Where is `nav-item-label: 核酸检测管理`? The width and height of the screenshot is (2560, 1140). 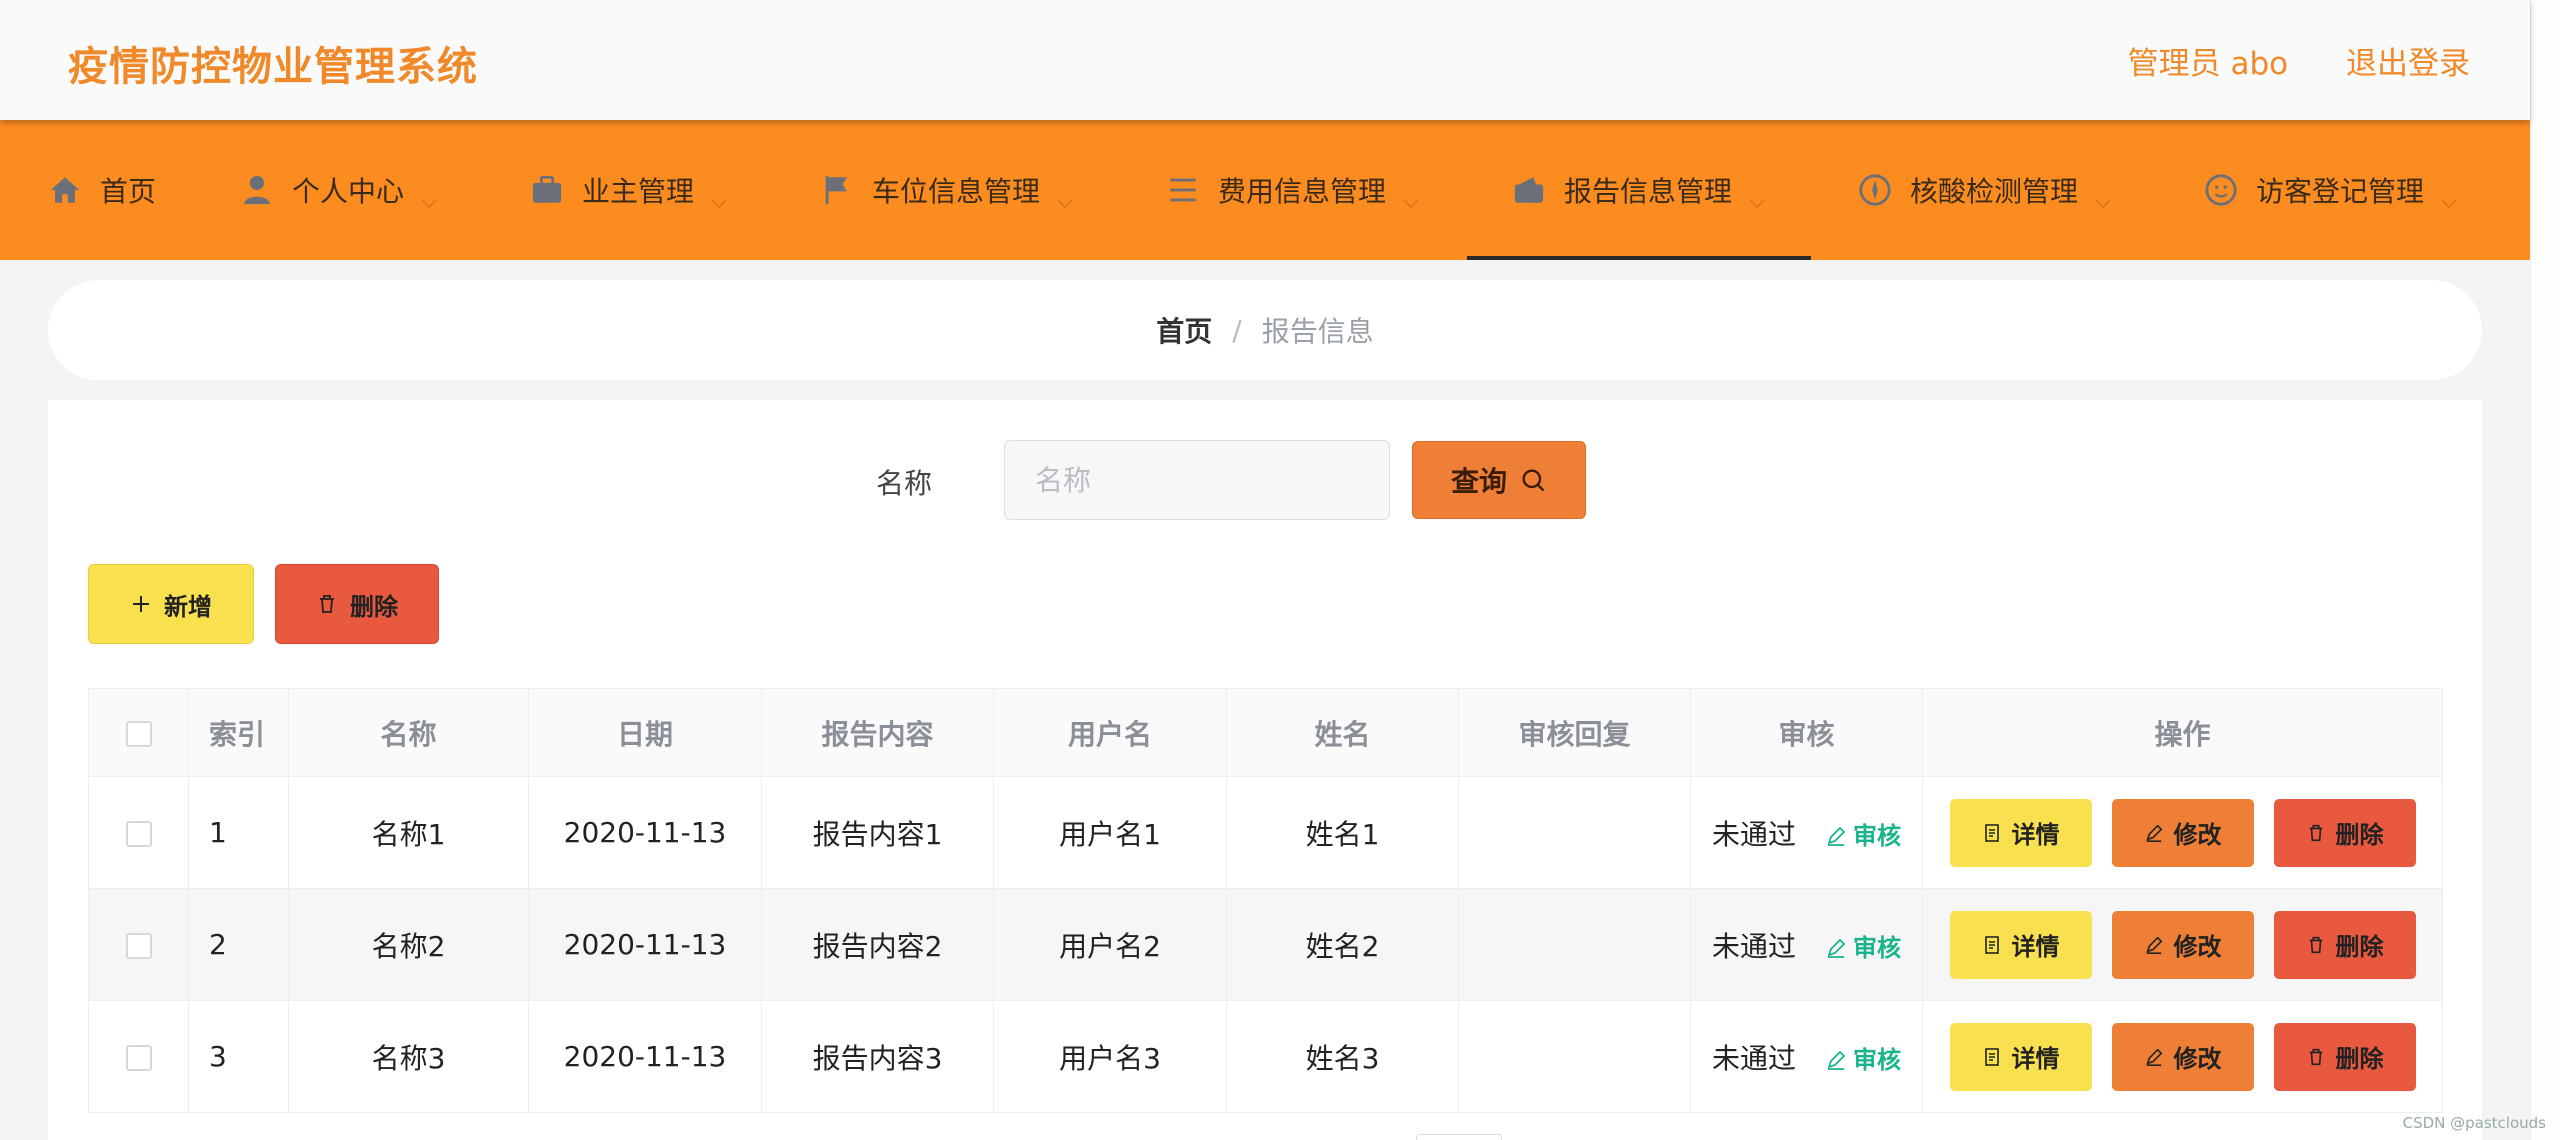 nav-item-label: 核酸检测管理 is located at coordinates (1994, 191).